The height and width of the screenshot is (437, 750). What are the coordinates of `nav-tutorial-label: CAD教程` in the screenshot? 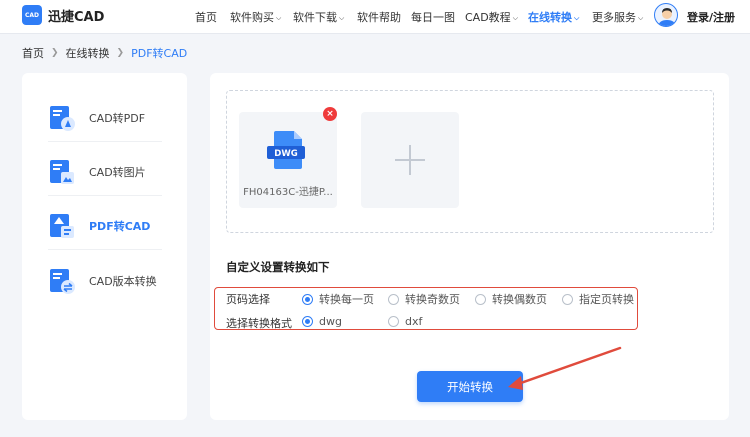 It's located at (488, 17).